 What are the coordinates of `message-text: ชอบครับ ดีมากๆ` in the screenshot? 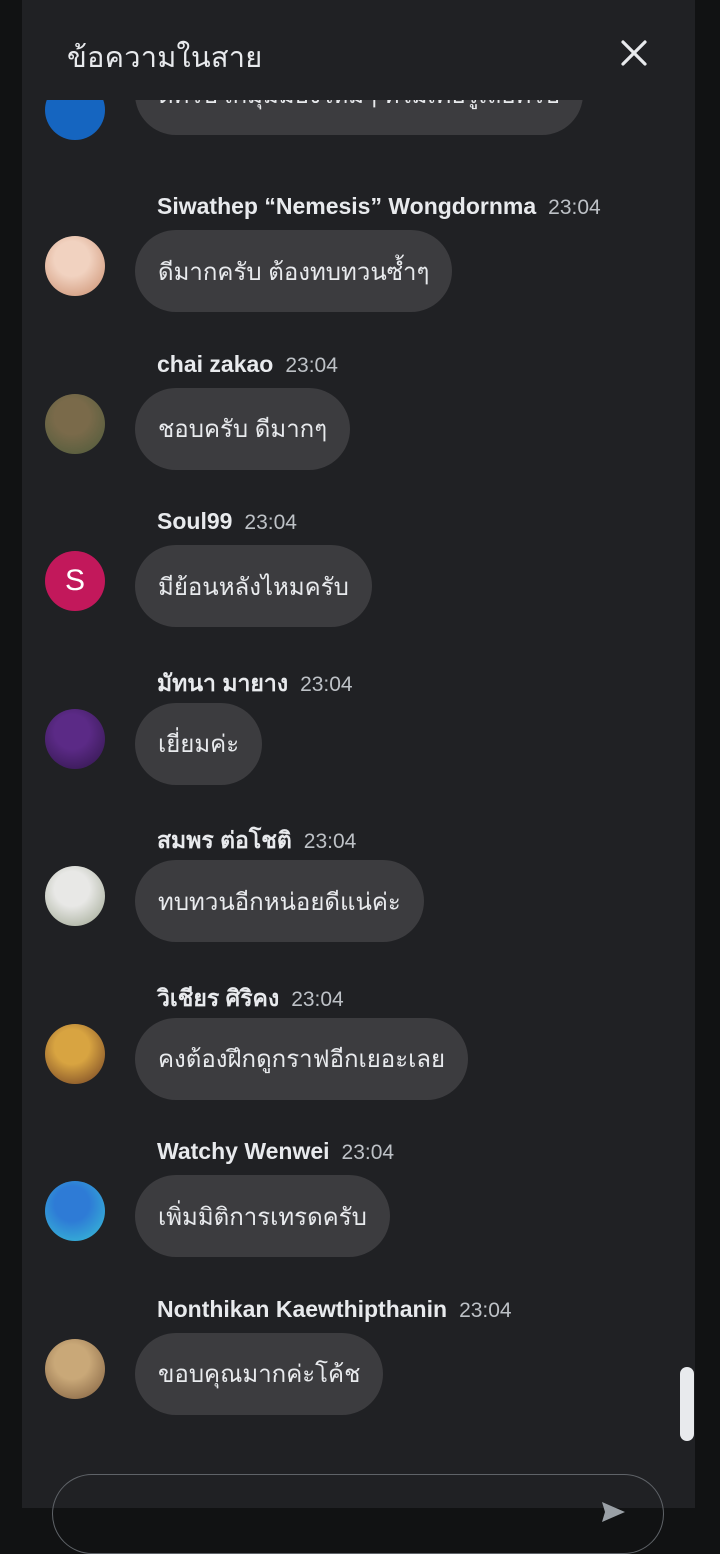 It's located at (243, 429).